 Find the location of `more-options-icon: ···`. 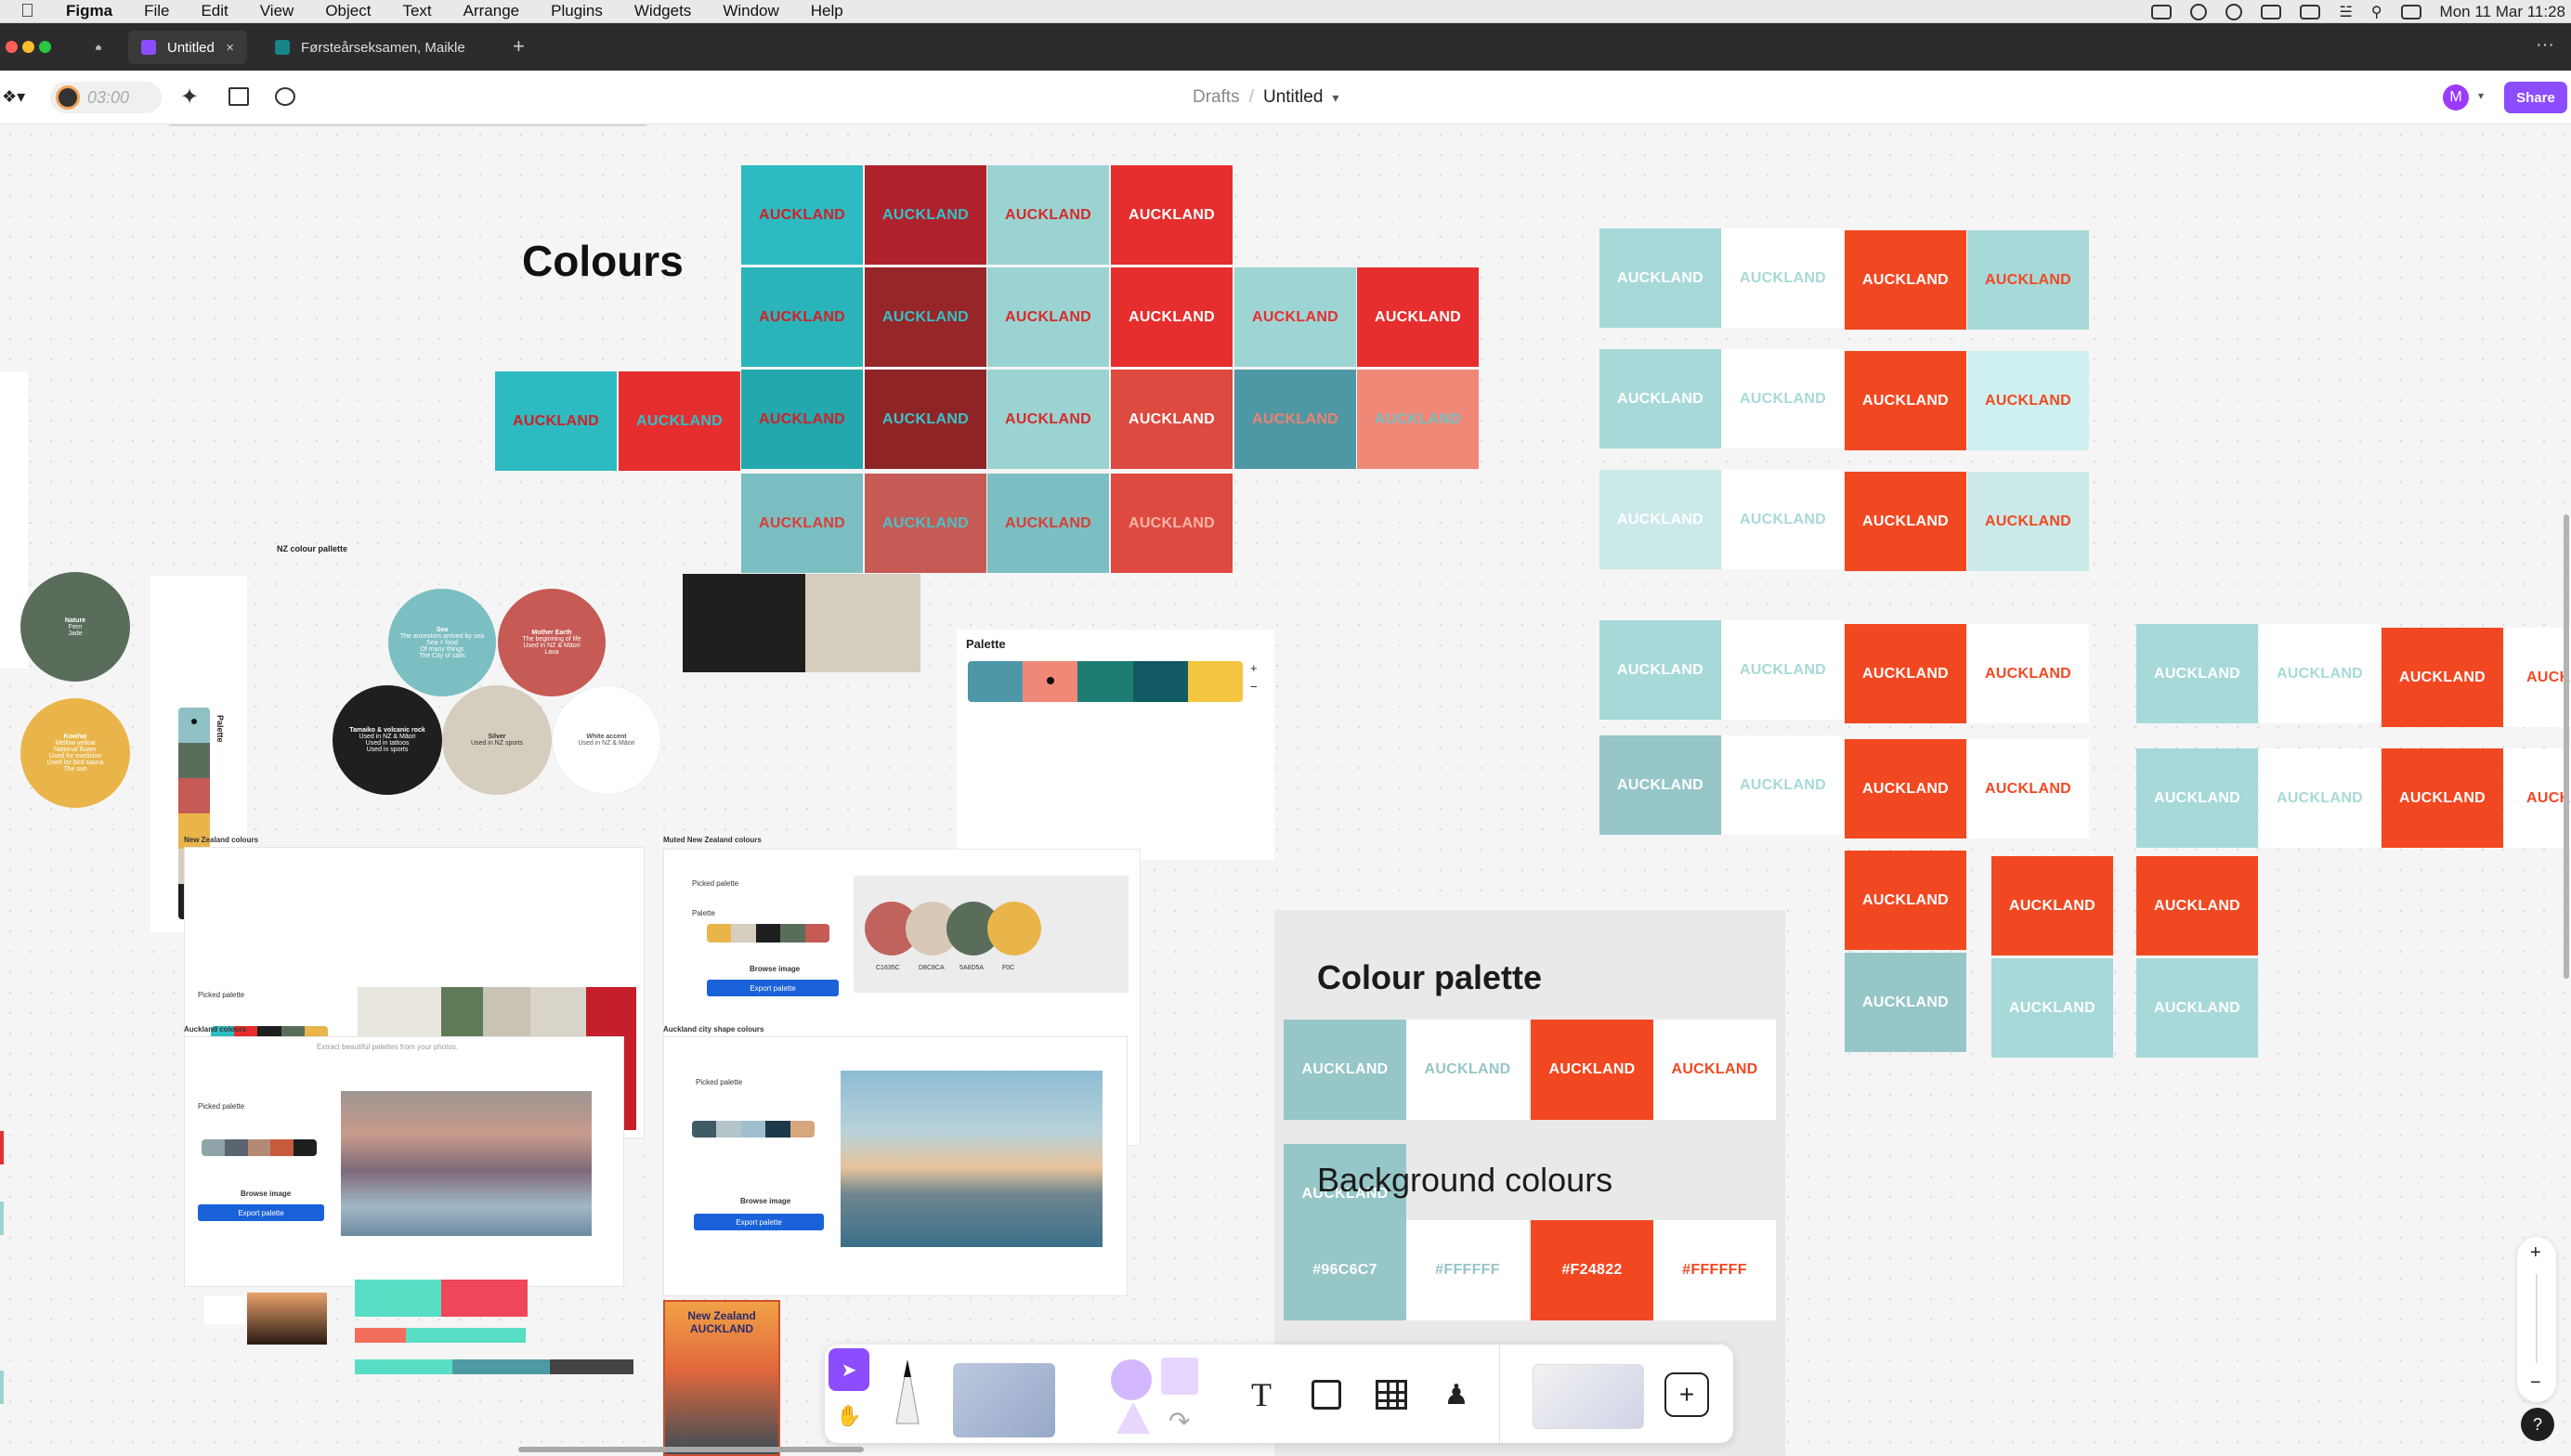

more-options-icon: ··· is located at coordinates (2545, 45).